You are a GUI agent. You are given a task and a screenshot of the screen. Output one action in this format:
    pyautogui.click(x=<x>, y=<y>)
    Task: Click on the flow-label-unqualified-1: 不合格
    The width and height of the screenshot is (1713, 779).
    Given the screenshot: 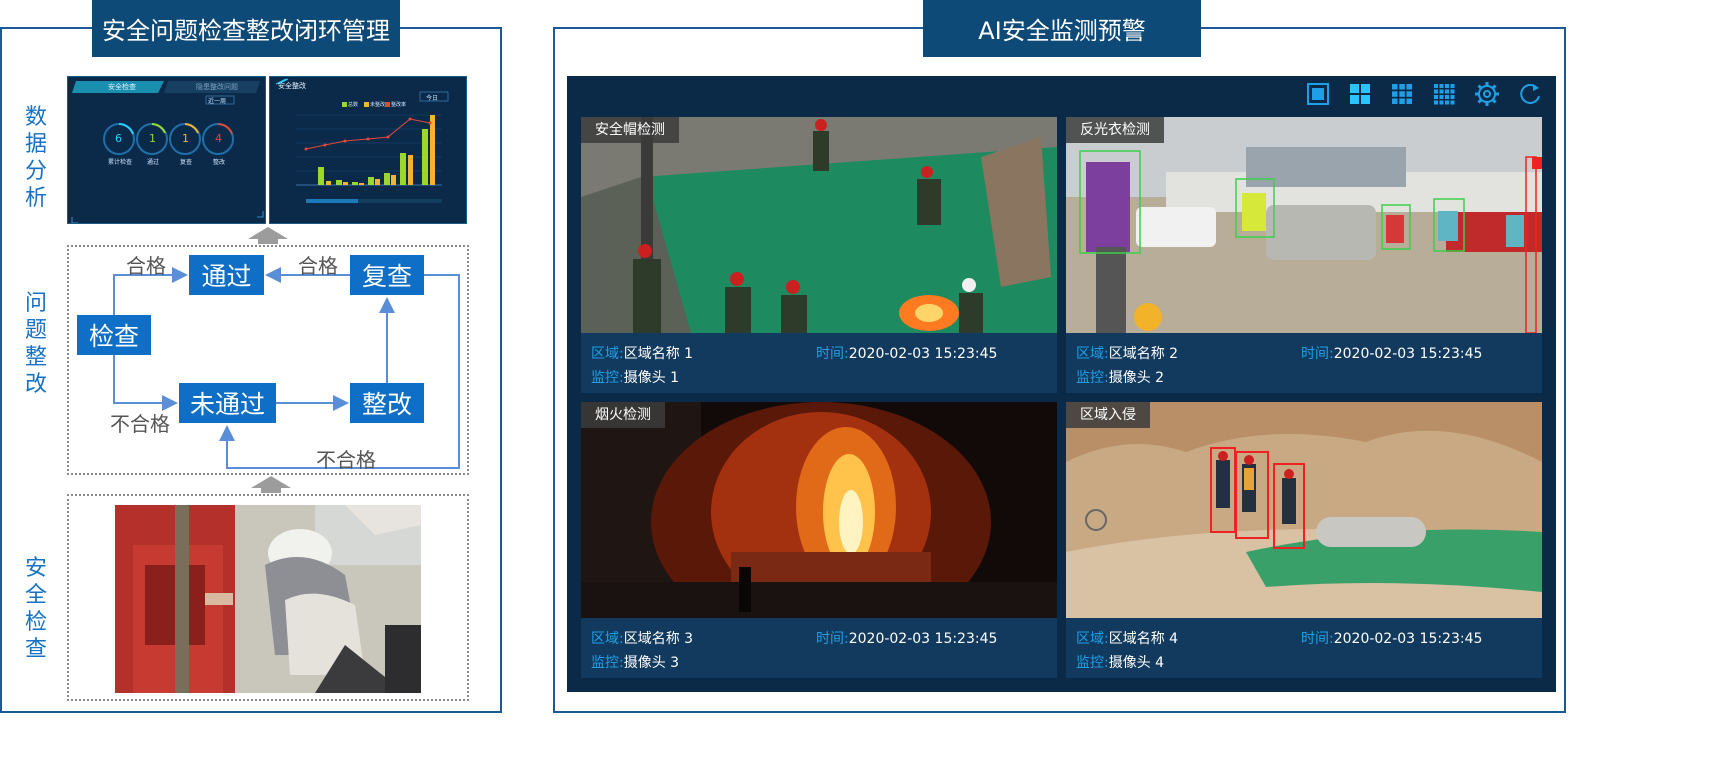 What is the action you would take?
    pyautogui.click(x=140, y=424)
    